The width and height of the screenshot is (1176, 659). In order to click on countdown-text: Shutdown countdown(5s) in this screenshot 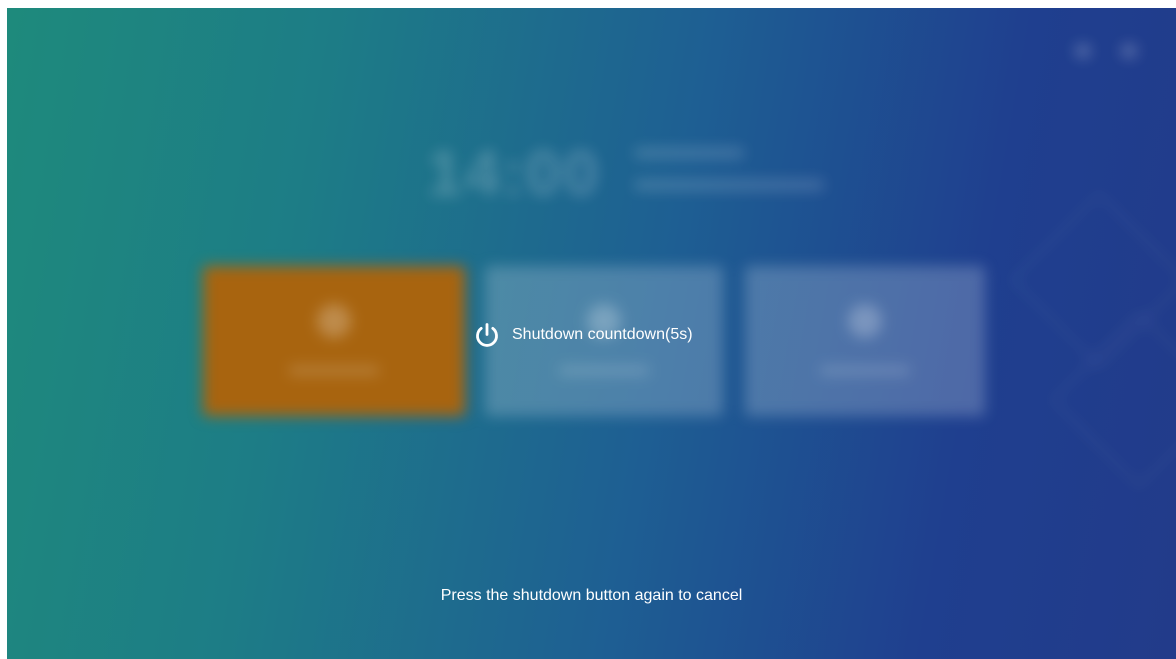, I will do `click(602, 334)`.